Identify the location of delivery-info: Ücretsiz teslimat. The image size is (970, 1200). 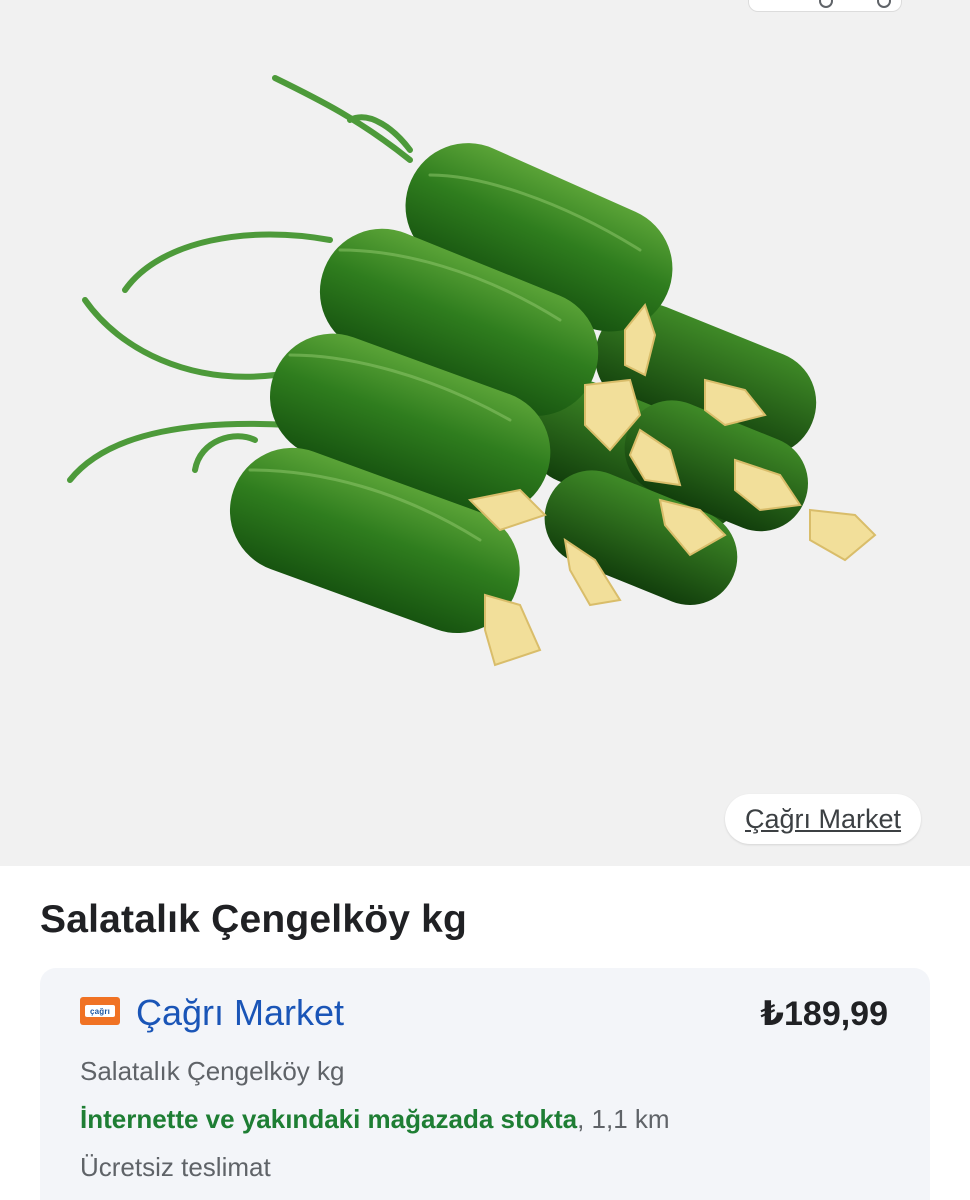
(175, 1167).